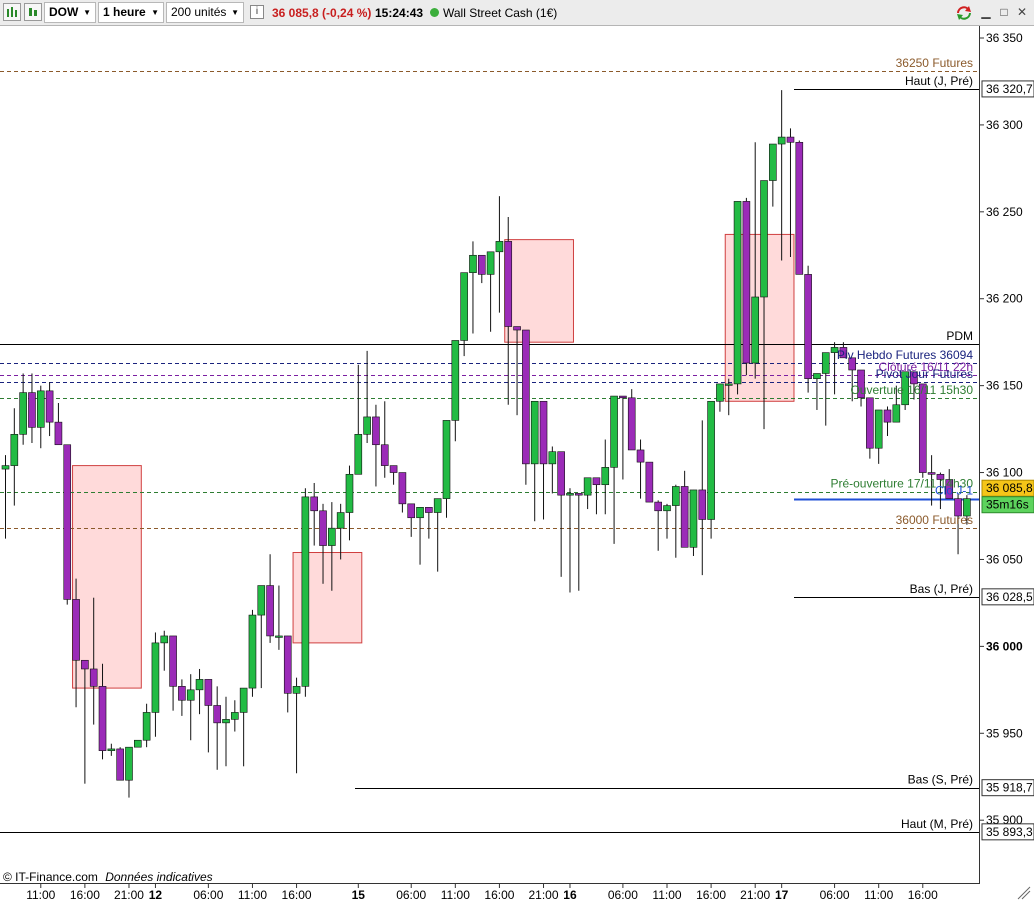  Describe the element at coordinates (1004, 212) in the screenshot. I see `price-tick-label: 36 250` at that location.